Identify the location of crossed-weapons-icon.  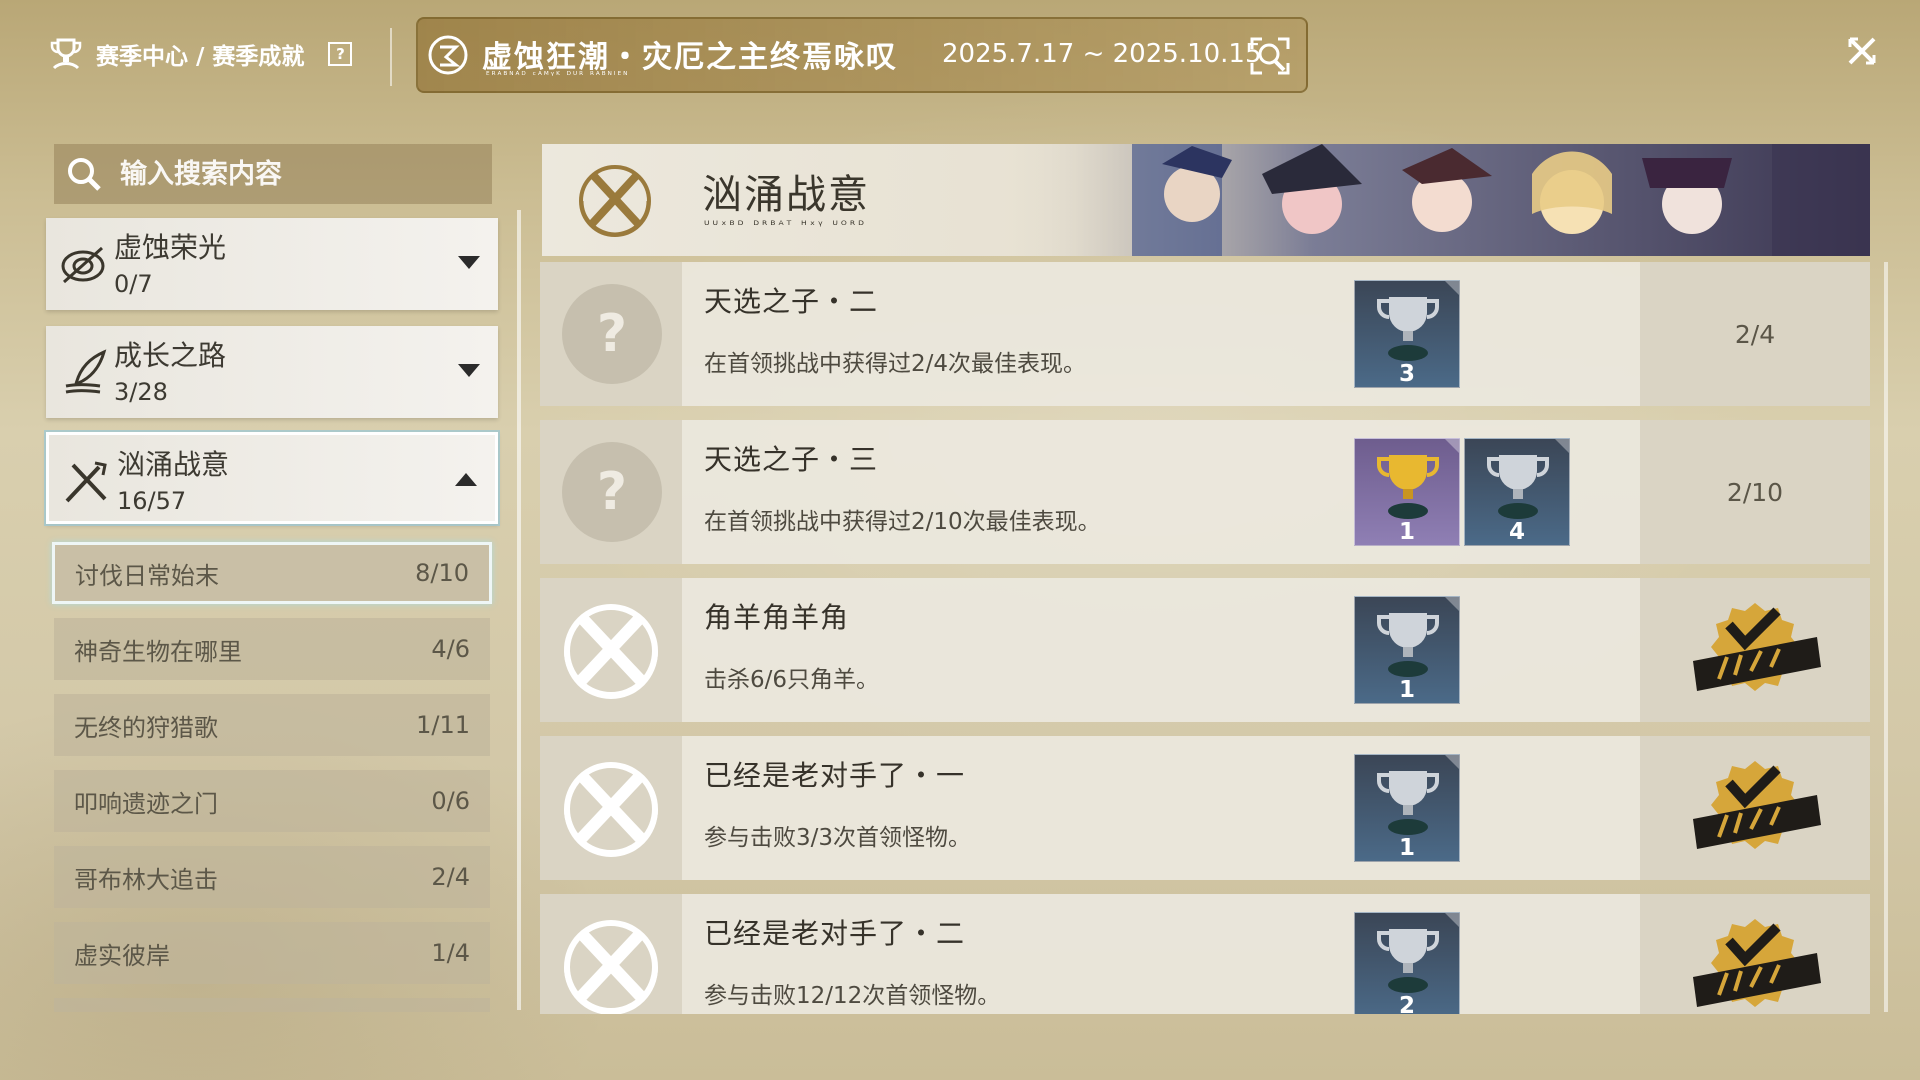
(86, 482).